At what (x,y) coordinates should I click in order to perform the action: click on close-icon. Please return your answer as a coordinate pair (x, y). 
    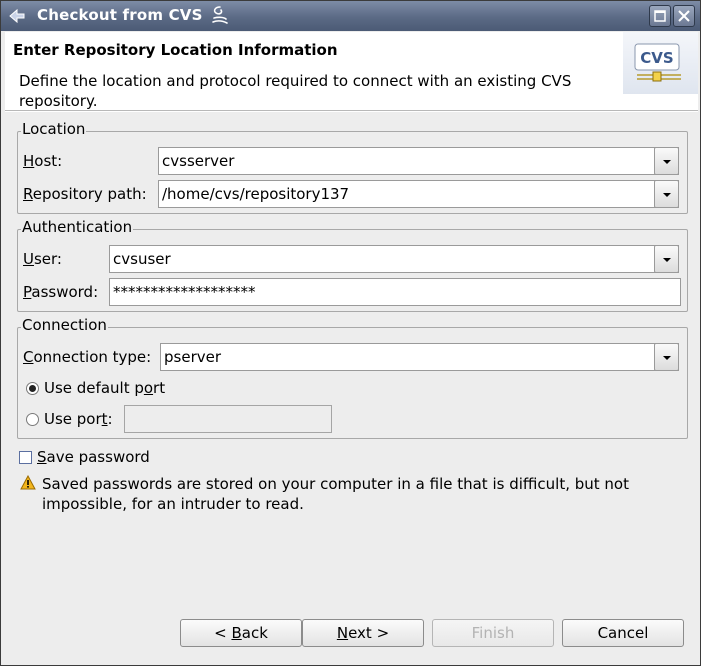
    Looking at the image, I should click on (684, 16).